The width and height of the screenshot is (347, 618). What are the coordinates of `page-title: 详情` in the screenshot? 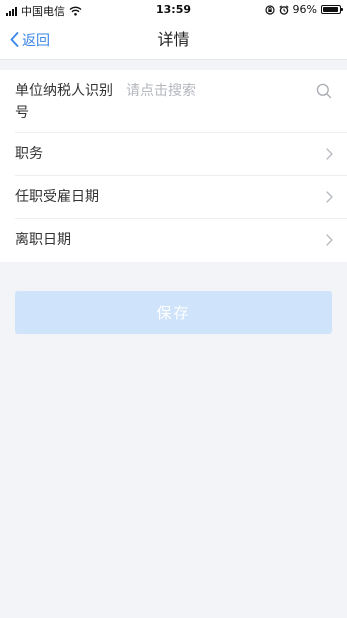 It's located at (173, 39).